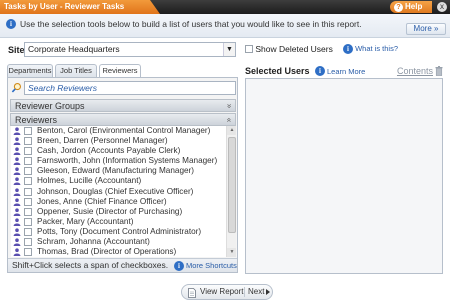  Describe the element at coordinates (123, 151) in the screenshot. I see `list-item: Cash, Jordon (Accounts Payable Clerk)` at that location.